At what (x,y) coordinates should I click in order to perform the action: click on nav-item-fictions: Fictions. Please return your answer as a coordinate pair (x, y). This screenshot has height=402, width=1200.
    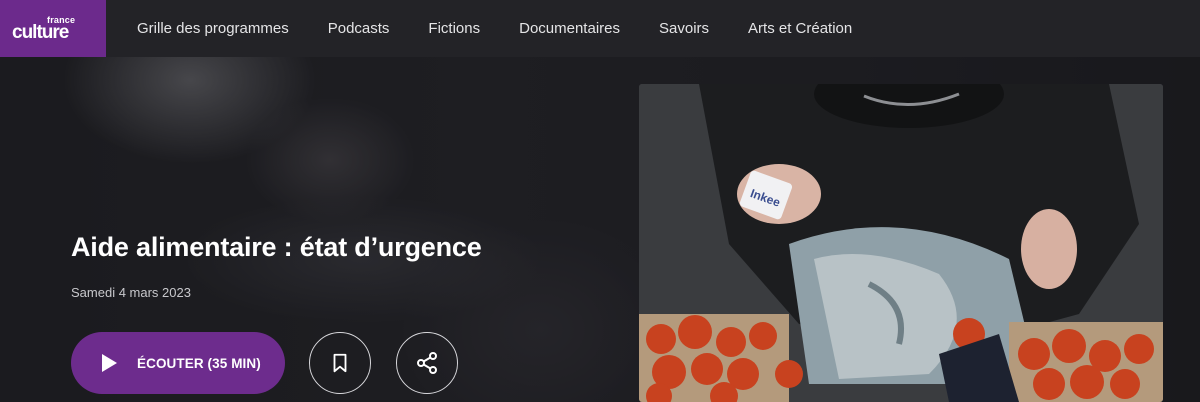
    Looking at the image, I should click on (454, 28).